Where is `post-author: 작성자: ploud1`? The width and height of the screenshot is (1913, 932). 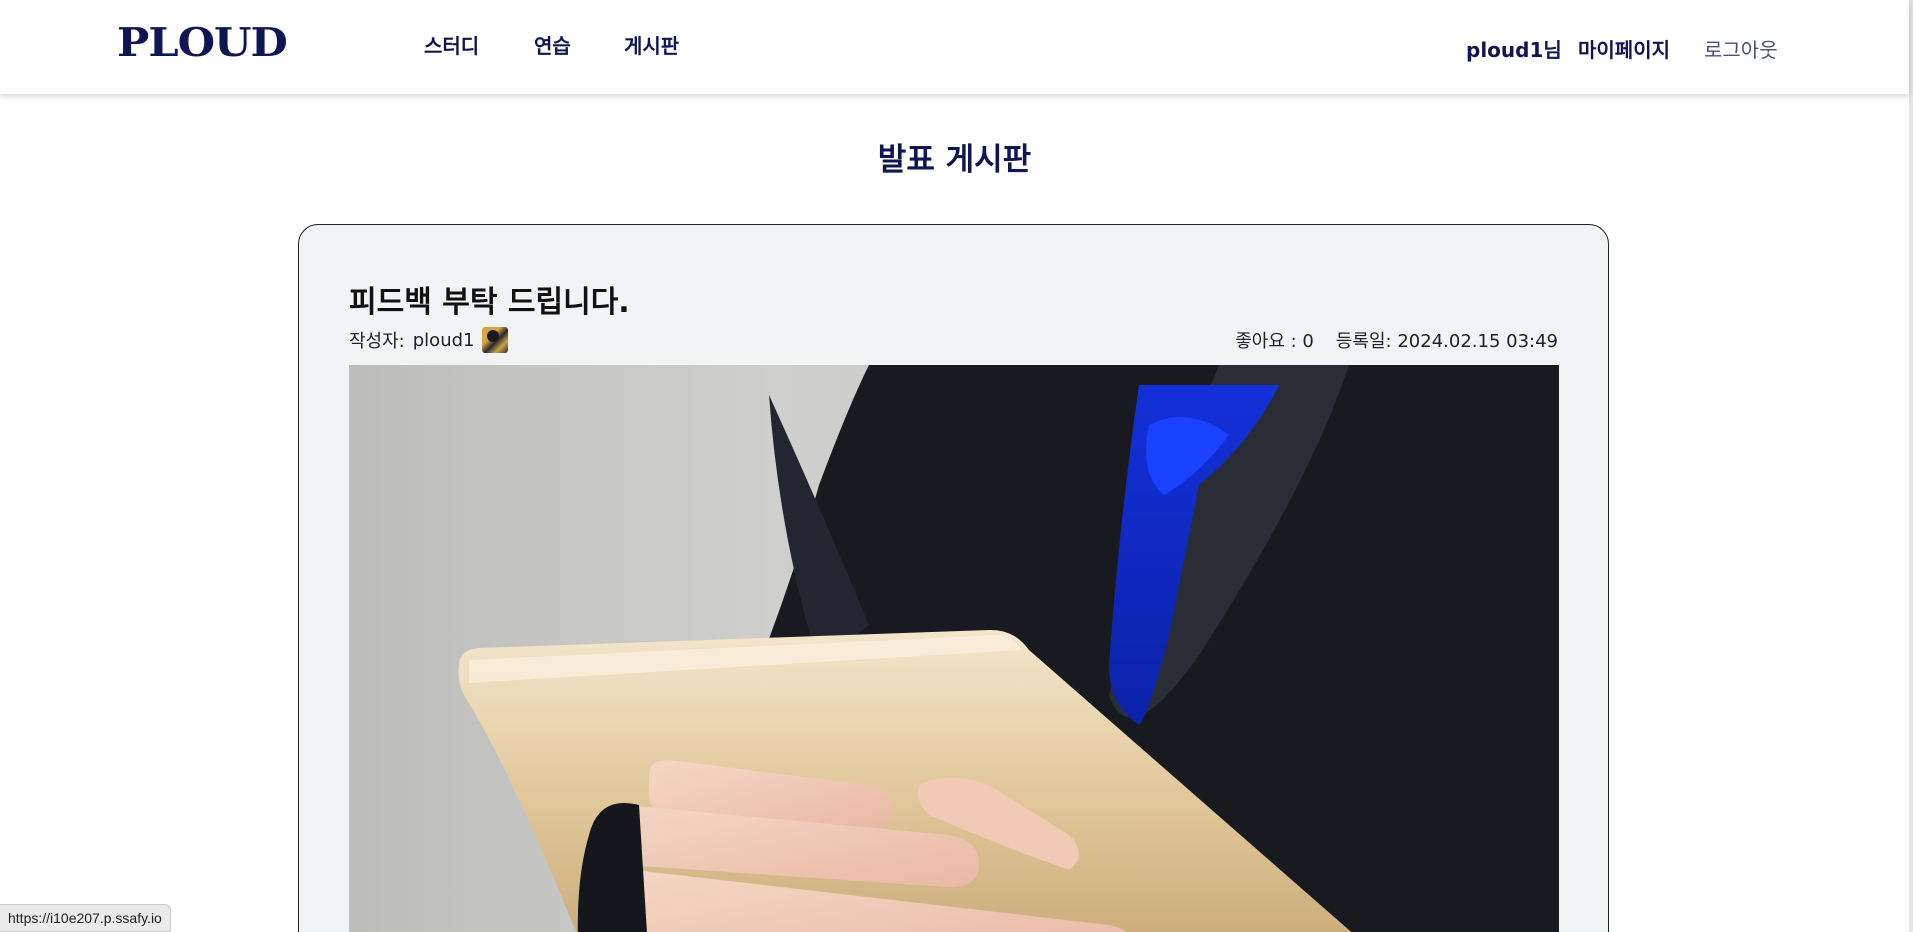
post-author: 작성자: ploud1 is located at coordinates (429, 340).